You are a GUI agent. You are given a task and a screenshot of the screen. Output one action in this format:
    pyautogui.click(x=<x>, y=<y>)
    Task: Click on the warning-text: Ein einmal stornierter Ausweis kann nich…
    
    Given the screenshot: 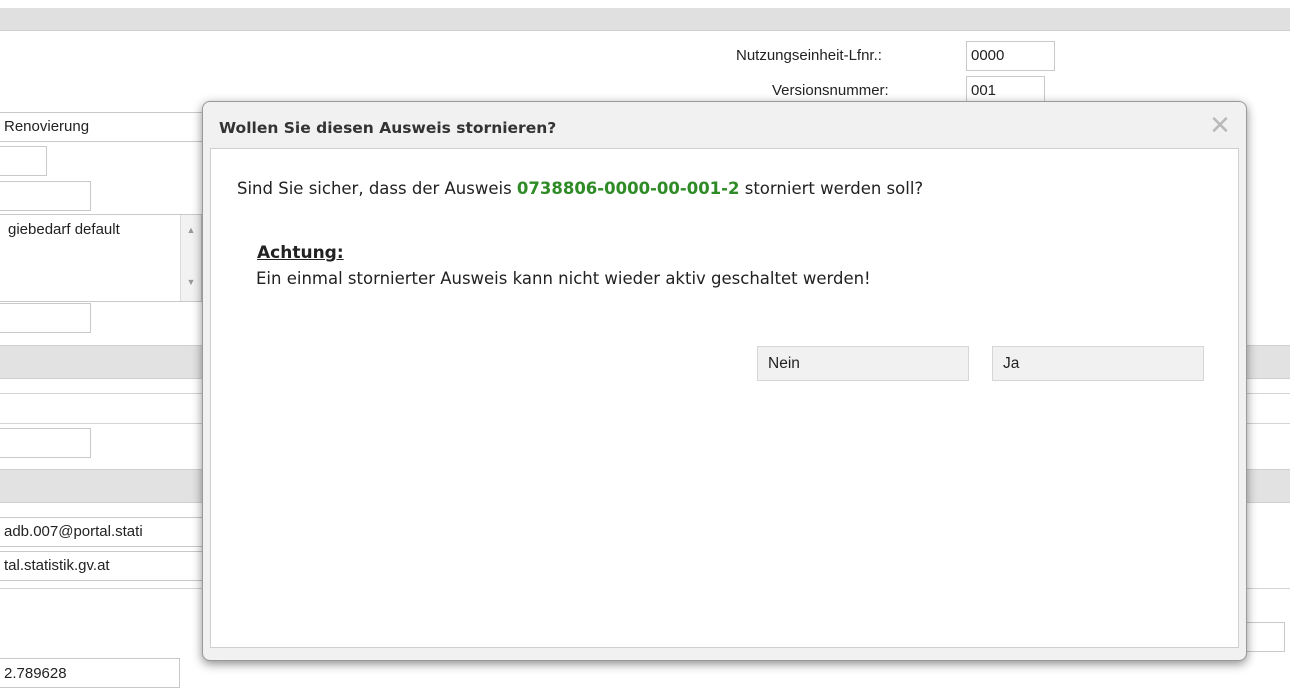 What is the action you would take?
    pyautogui.click(x=563, y=278)
    